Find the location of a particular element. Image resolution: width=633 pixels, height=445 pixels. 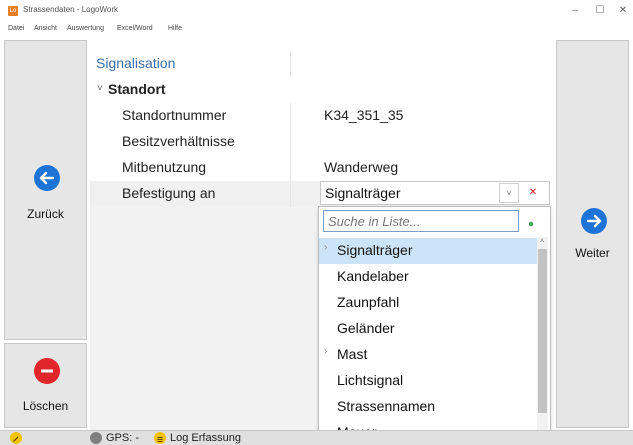

property-name: Besitzverhältnisse is located at coordinates (178, 141).